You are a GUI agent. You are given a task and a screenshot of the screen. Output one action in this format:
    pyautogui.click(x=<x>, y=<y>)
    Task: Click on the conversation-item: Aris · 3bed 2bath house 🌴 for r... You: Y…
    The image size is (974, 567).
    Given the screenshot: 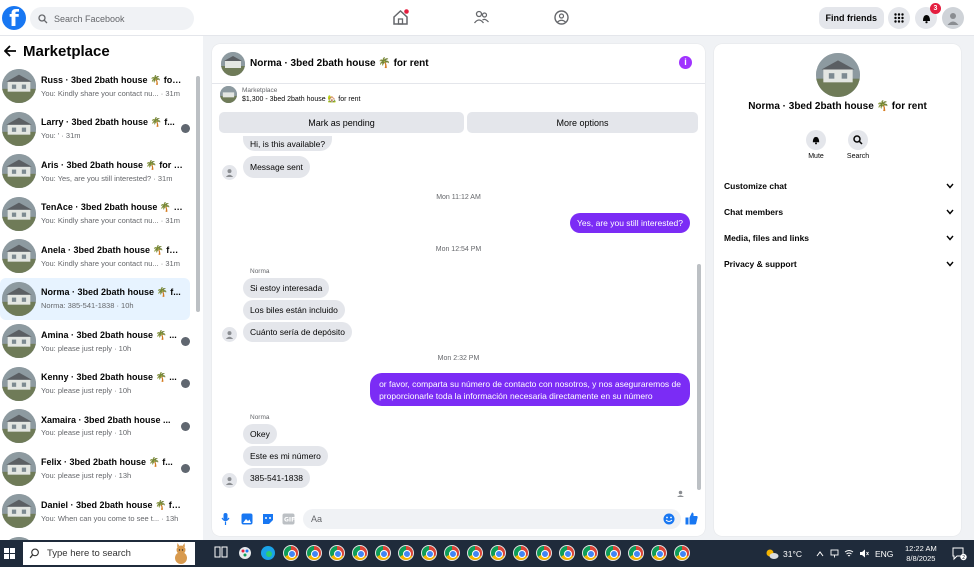 What is the action you would take?
    pyautogui.click(x=95, y=171)
    